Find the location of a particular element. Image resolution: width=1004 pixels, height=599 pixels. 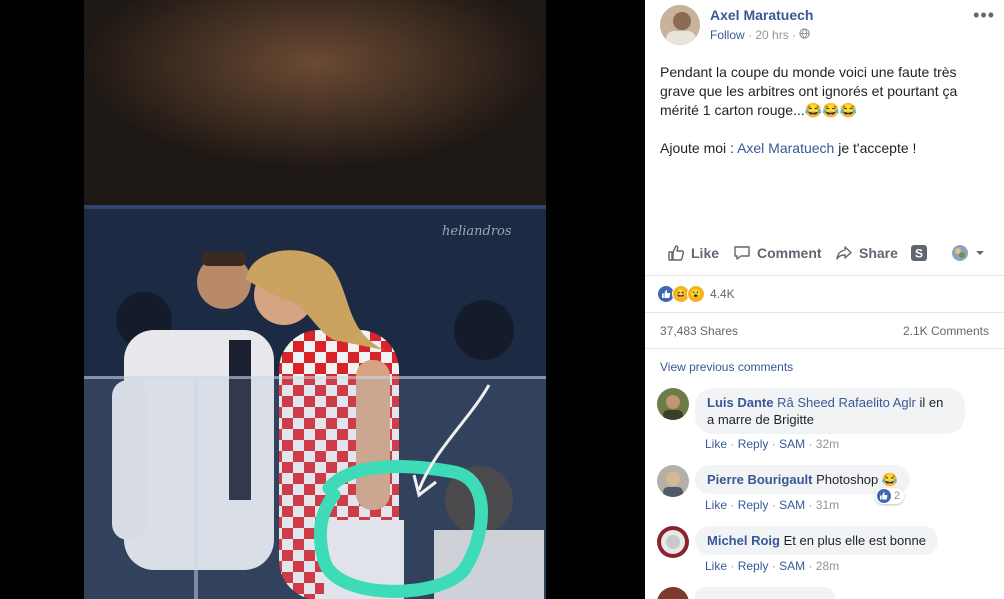

thumbs-up-icon is located at coordinates (676, 253).